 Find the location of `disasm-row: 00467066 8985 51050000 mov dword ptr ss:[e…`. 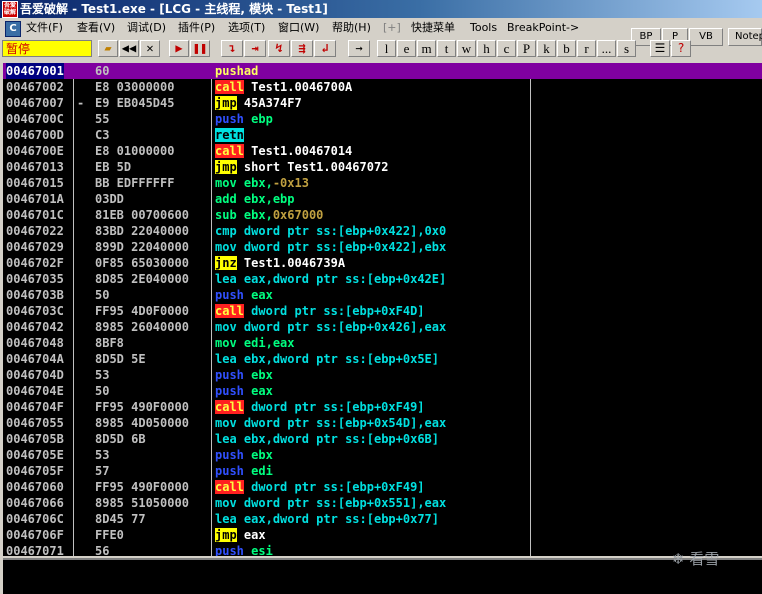

disasm-row: 00467066 8985 51050000 mov dword ptr ss:[e… is located at coordinates (382, 503).